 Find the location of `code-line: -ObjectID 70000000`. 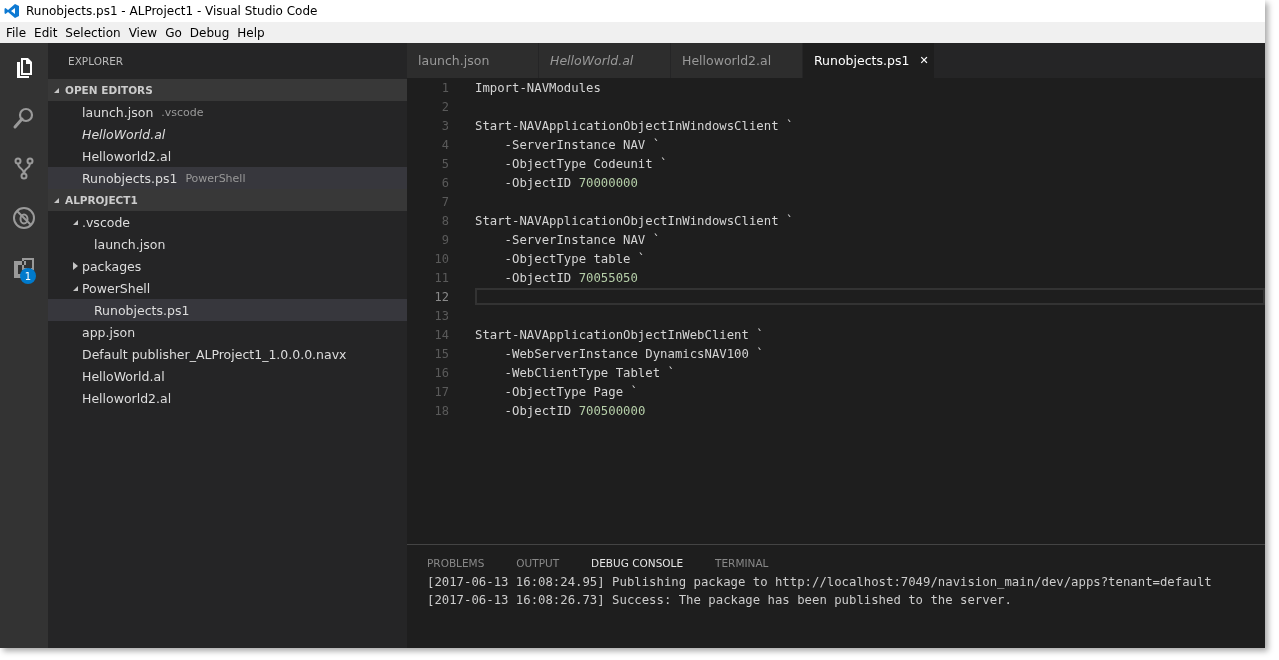

code-line: -ObjectID 70000000 is located at coordinates (570, 182).